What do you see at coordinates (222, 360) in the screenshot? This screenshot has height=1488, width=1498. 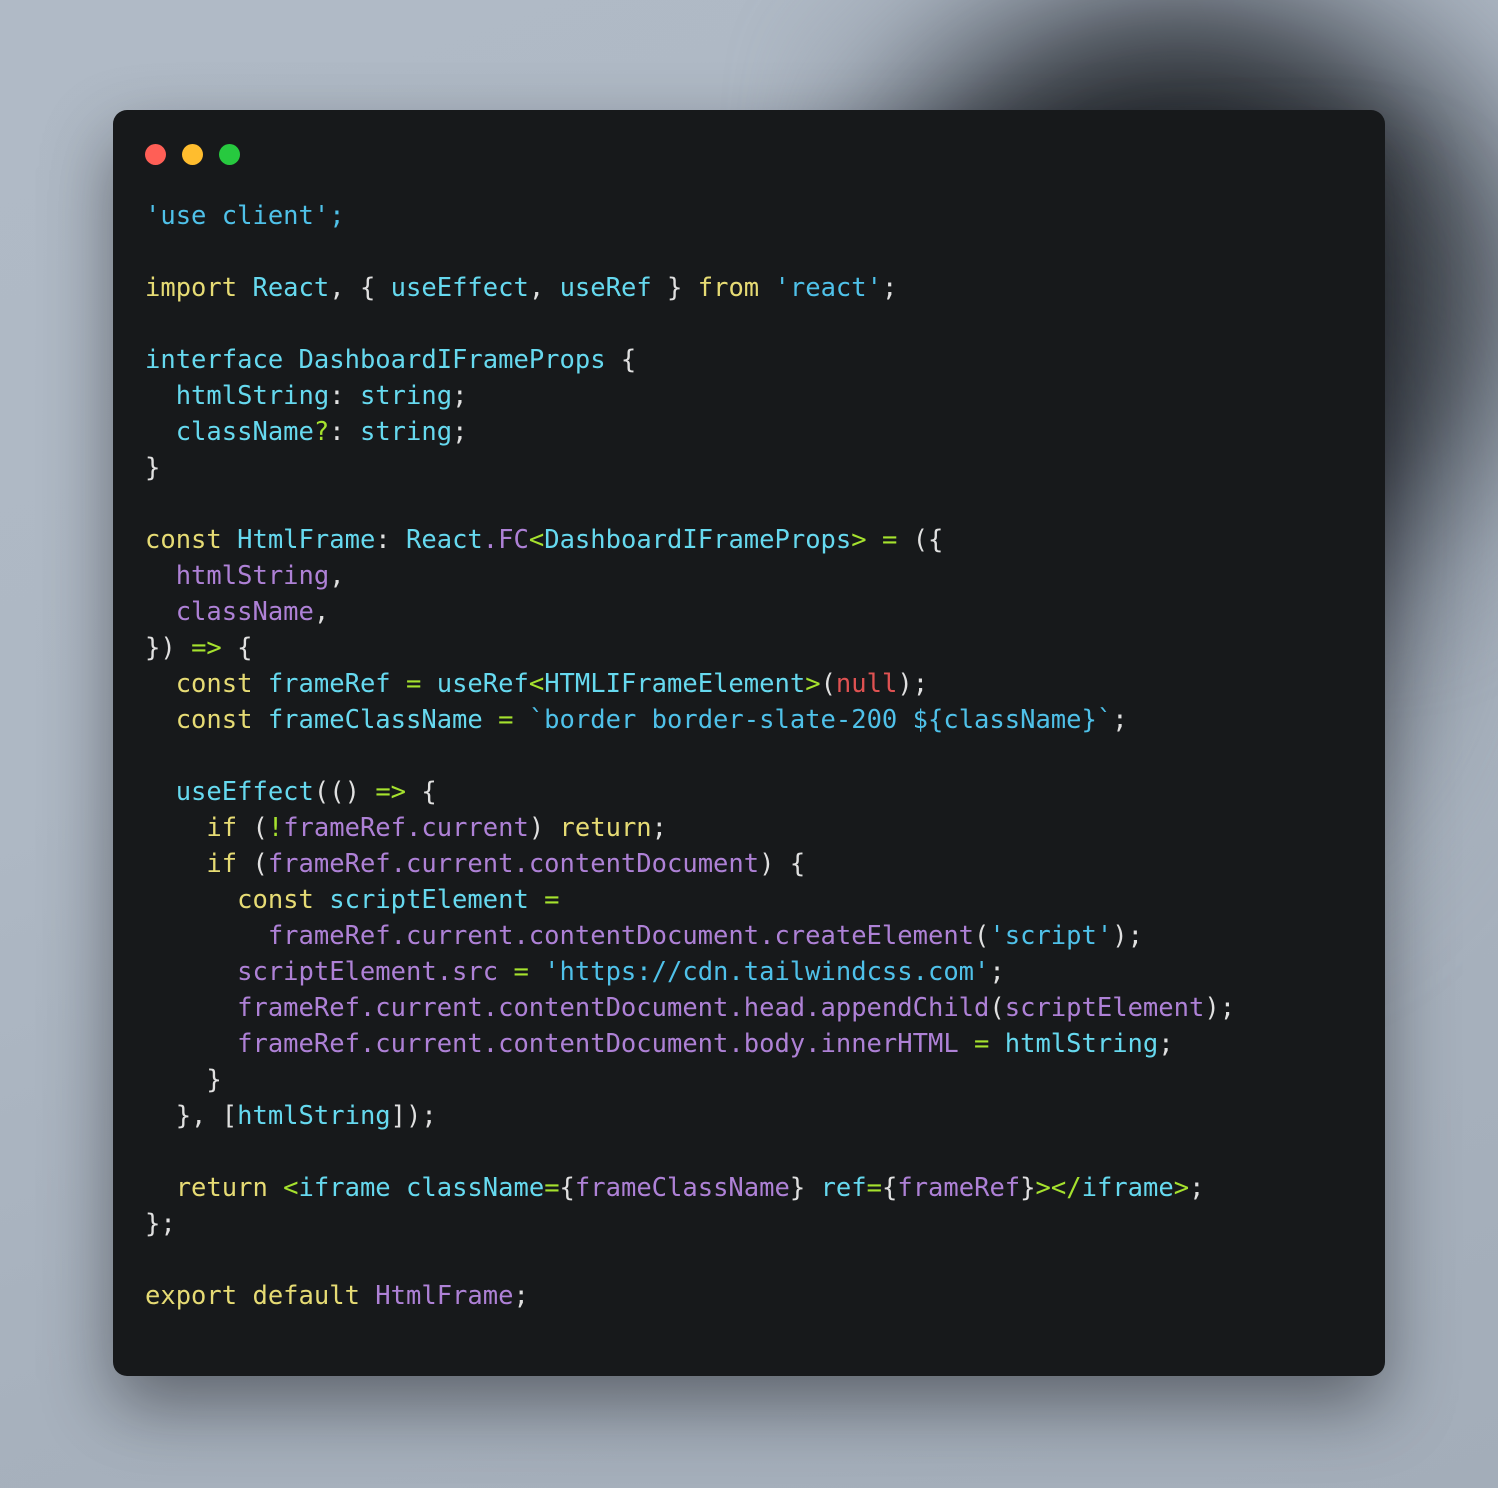 I see `code-token: interface` at bounding box center [222, 360].